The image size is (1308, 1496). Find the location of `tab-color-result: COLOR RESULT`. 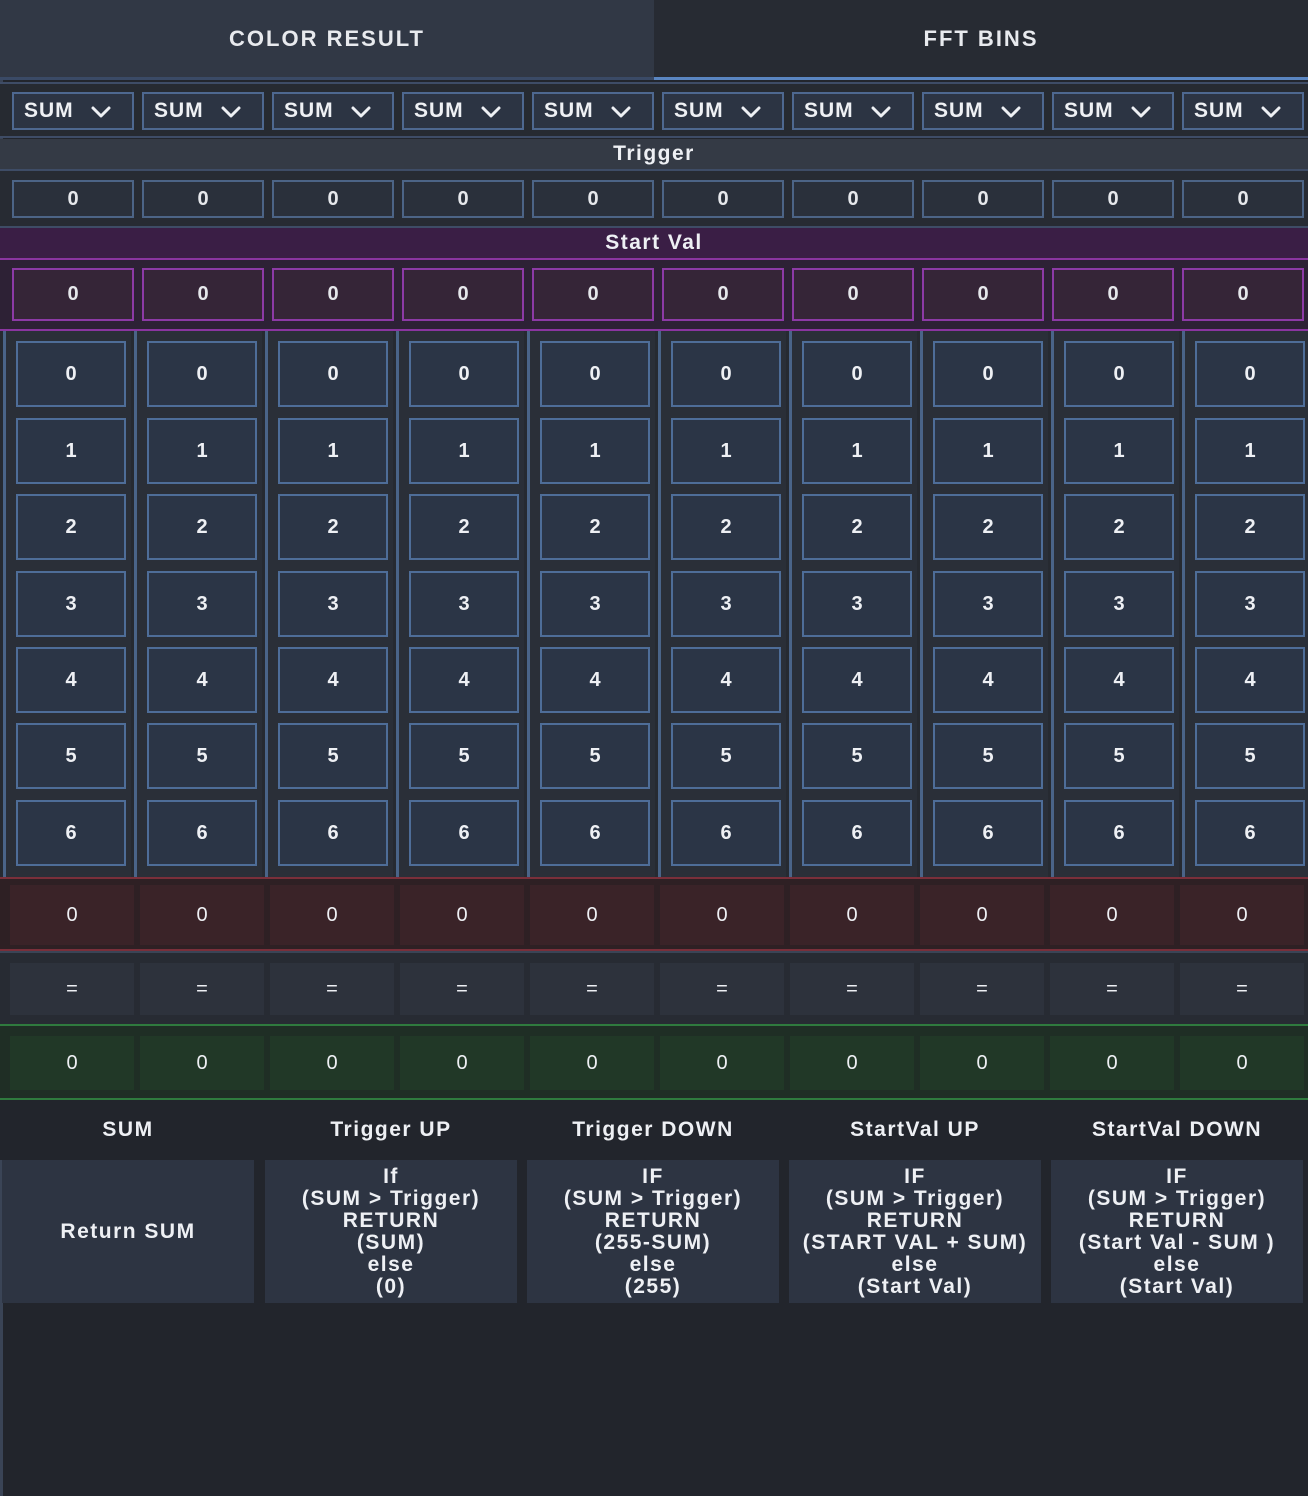

tab-color-result: COLOR RESULT is located at coordinates (327, 40).